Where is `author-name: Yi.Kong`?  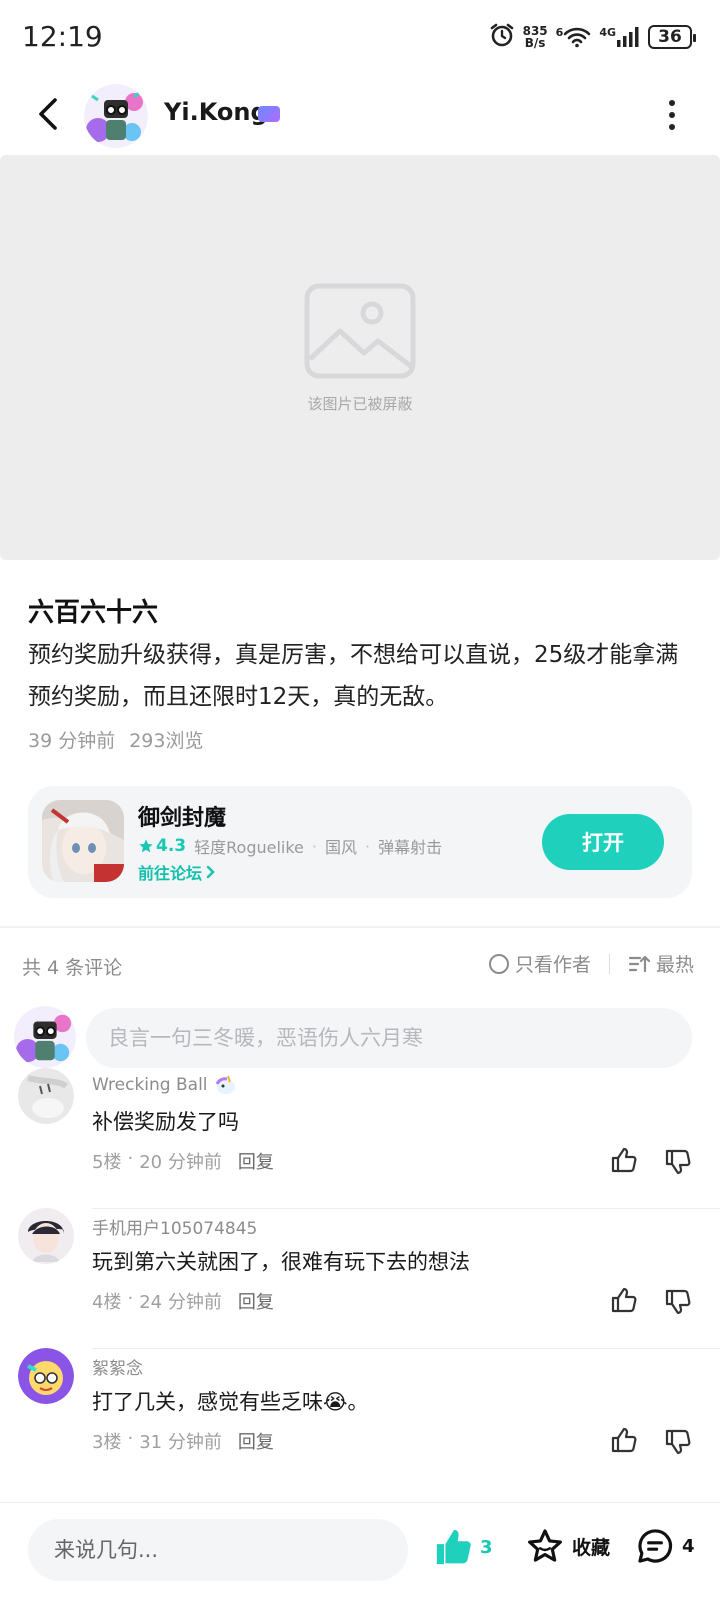
author-name: Yi.Kong is located at coordinates (216, 112).